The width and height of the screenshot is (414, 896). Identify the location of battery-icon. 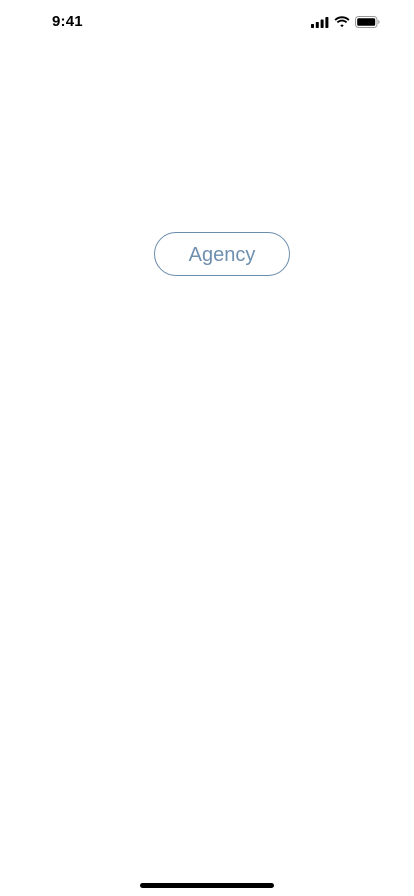
(367, 22).